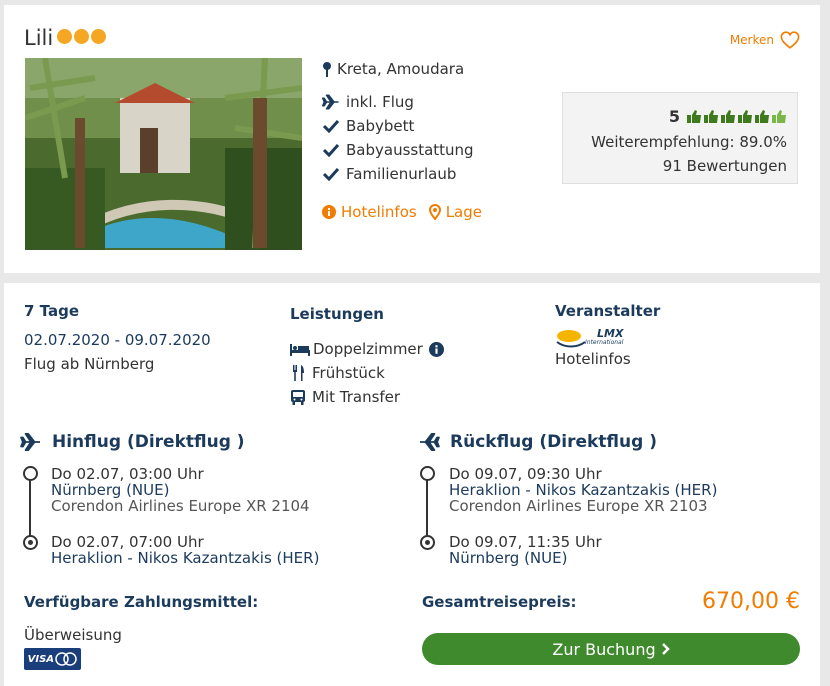 The height and width of the screenshot is (686, 830). What do you see at coordinates (73, 635) in the screenshot?
I see `payment-method: Überweisung` at bounding box center [73, 635].